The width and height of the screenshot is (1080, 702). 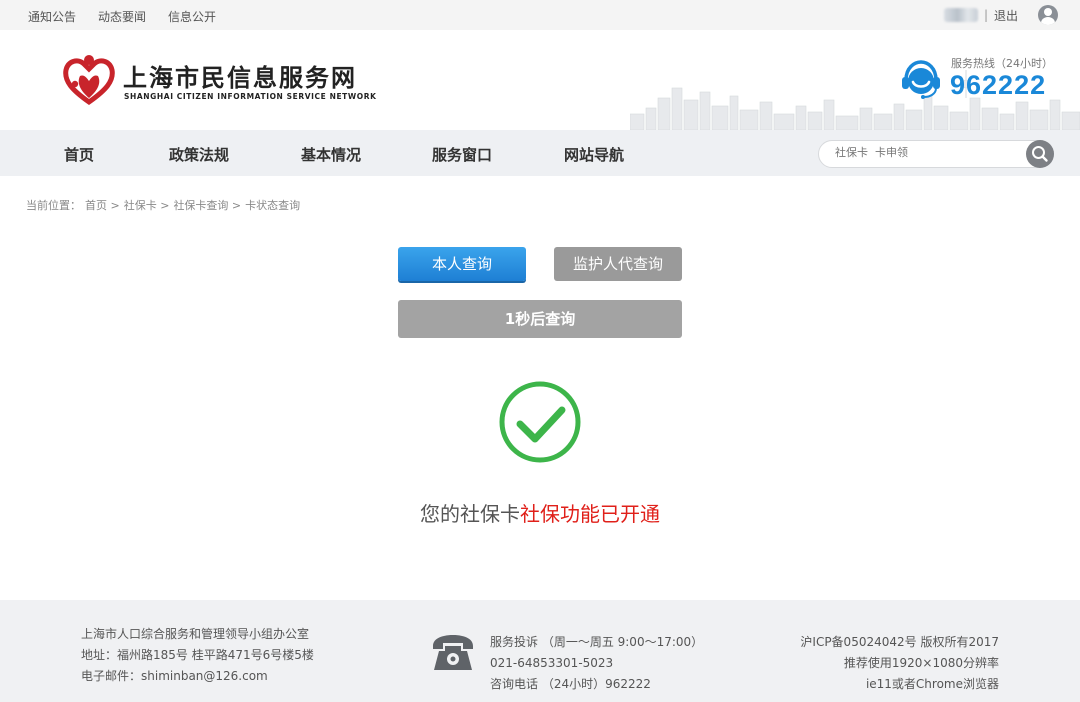 I want to click on result-message: 您的社保卡社保功能已开通, so click(x=540, y=512).